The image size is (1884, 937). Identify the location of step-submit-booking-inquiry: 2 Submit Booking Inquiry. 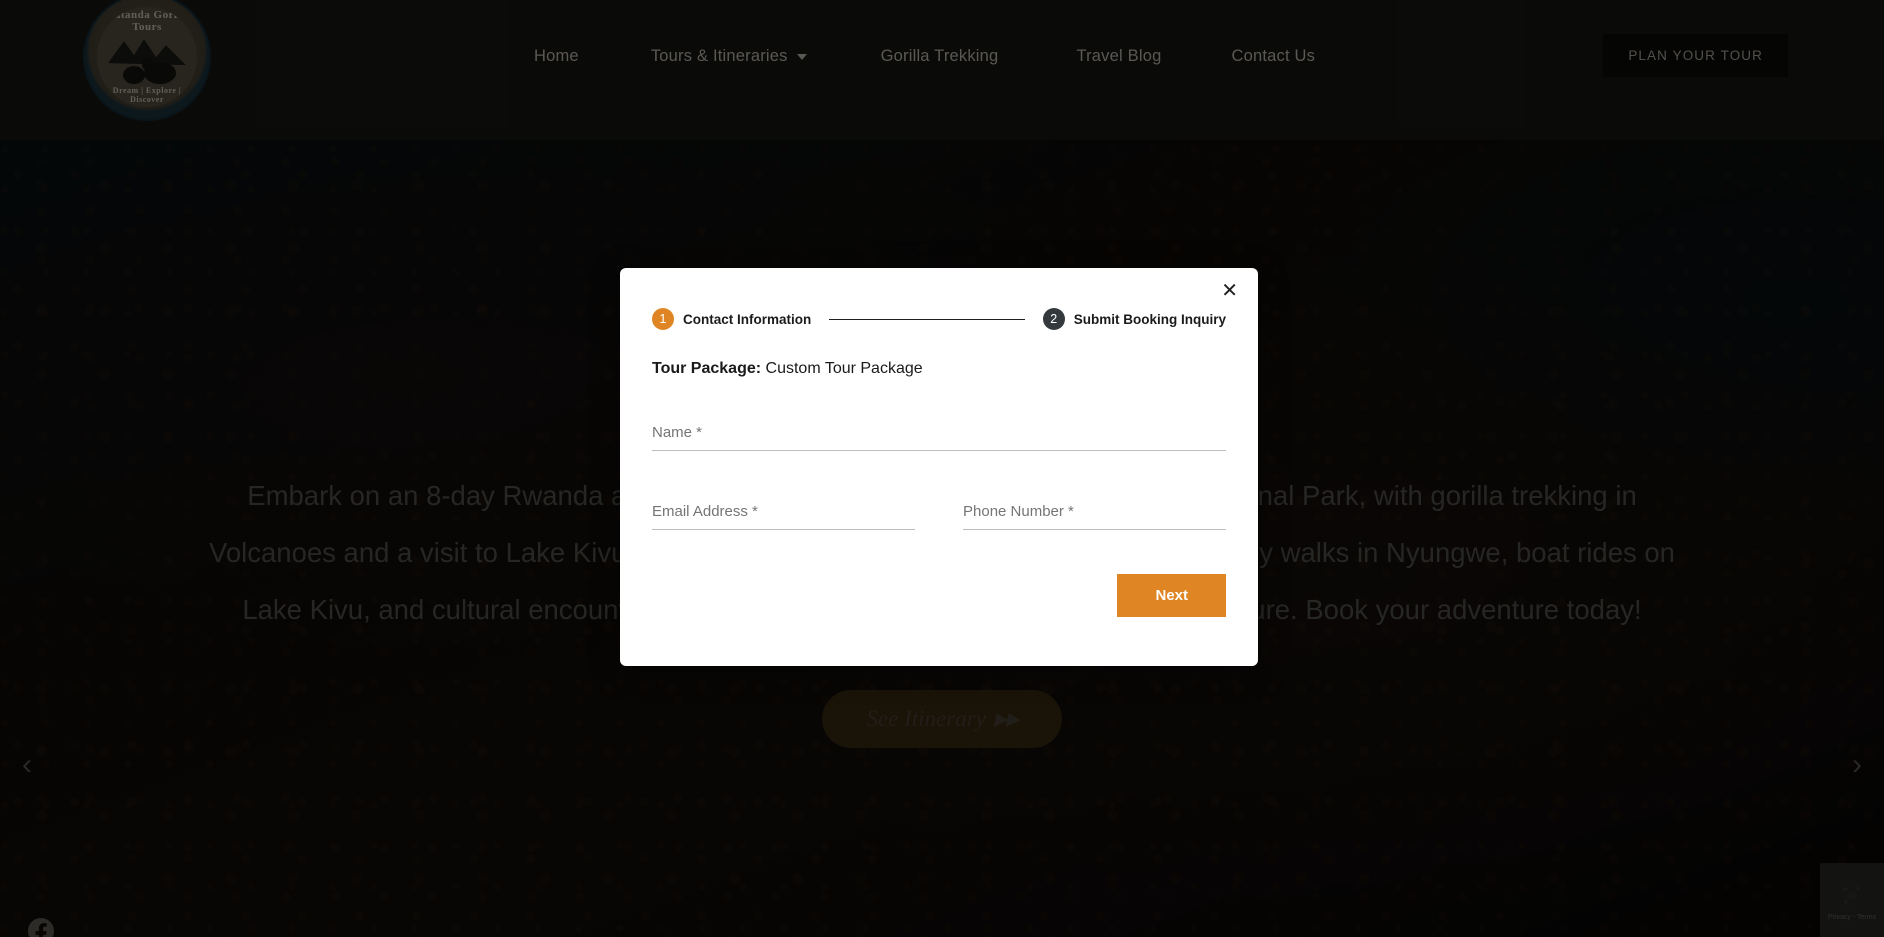
(1134, 319).